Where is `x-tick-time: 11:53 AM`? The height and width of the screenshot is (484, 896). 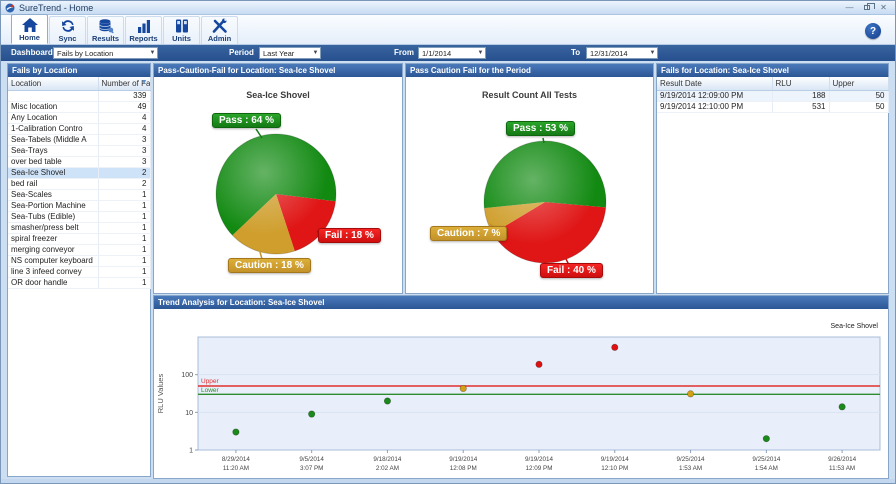 x-tick-time: 11:53 AM is located at coordinates (842, 468).